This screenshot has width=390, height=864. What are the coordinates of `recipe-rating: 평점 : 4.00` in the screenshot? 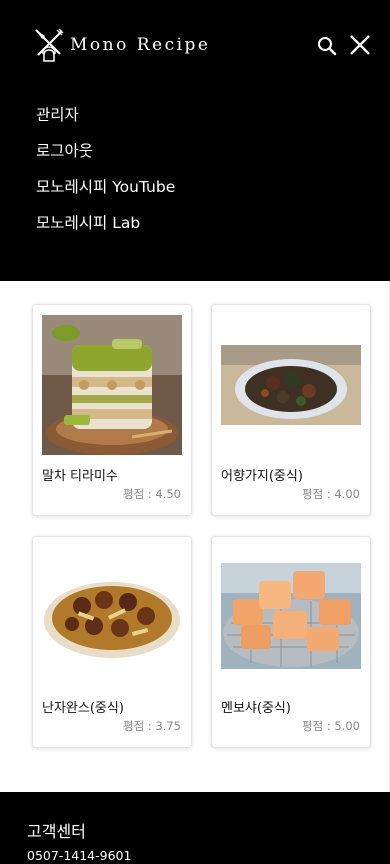 It's located at (331, 494).